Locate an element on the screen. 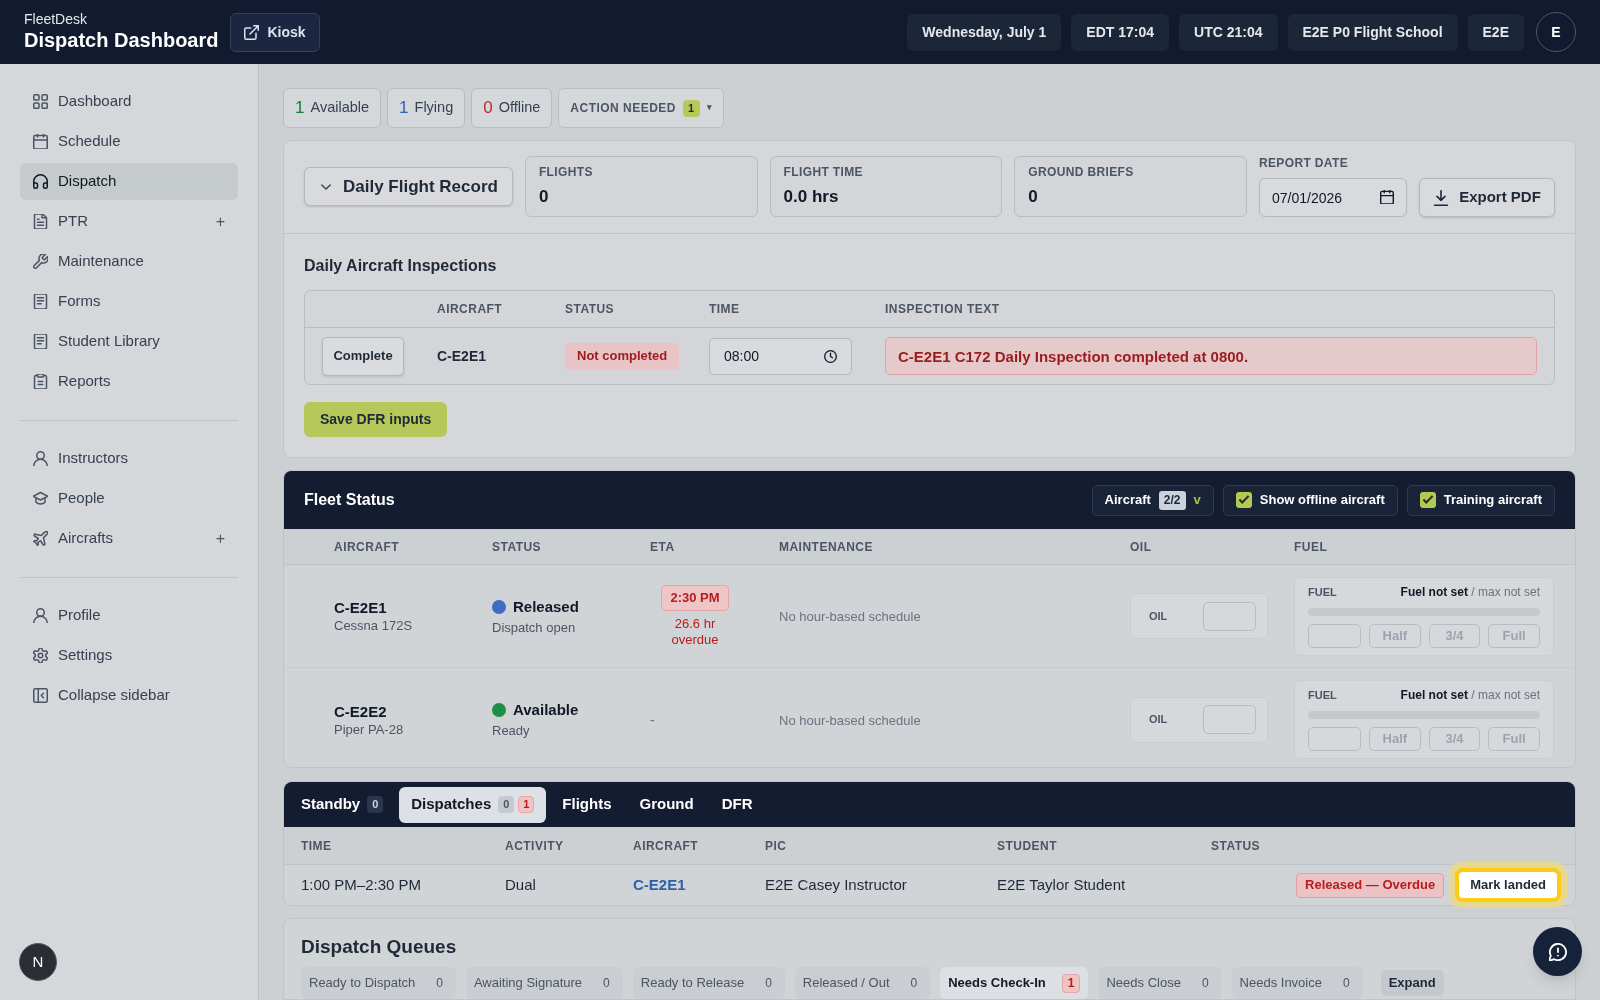 This screenshot has width=1600, height=1000. sidebar-item: Reports is located at coordinates (129, 381).